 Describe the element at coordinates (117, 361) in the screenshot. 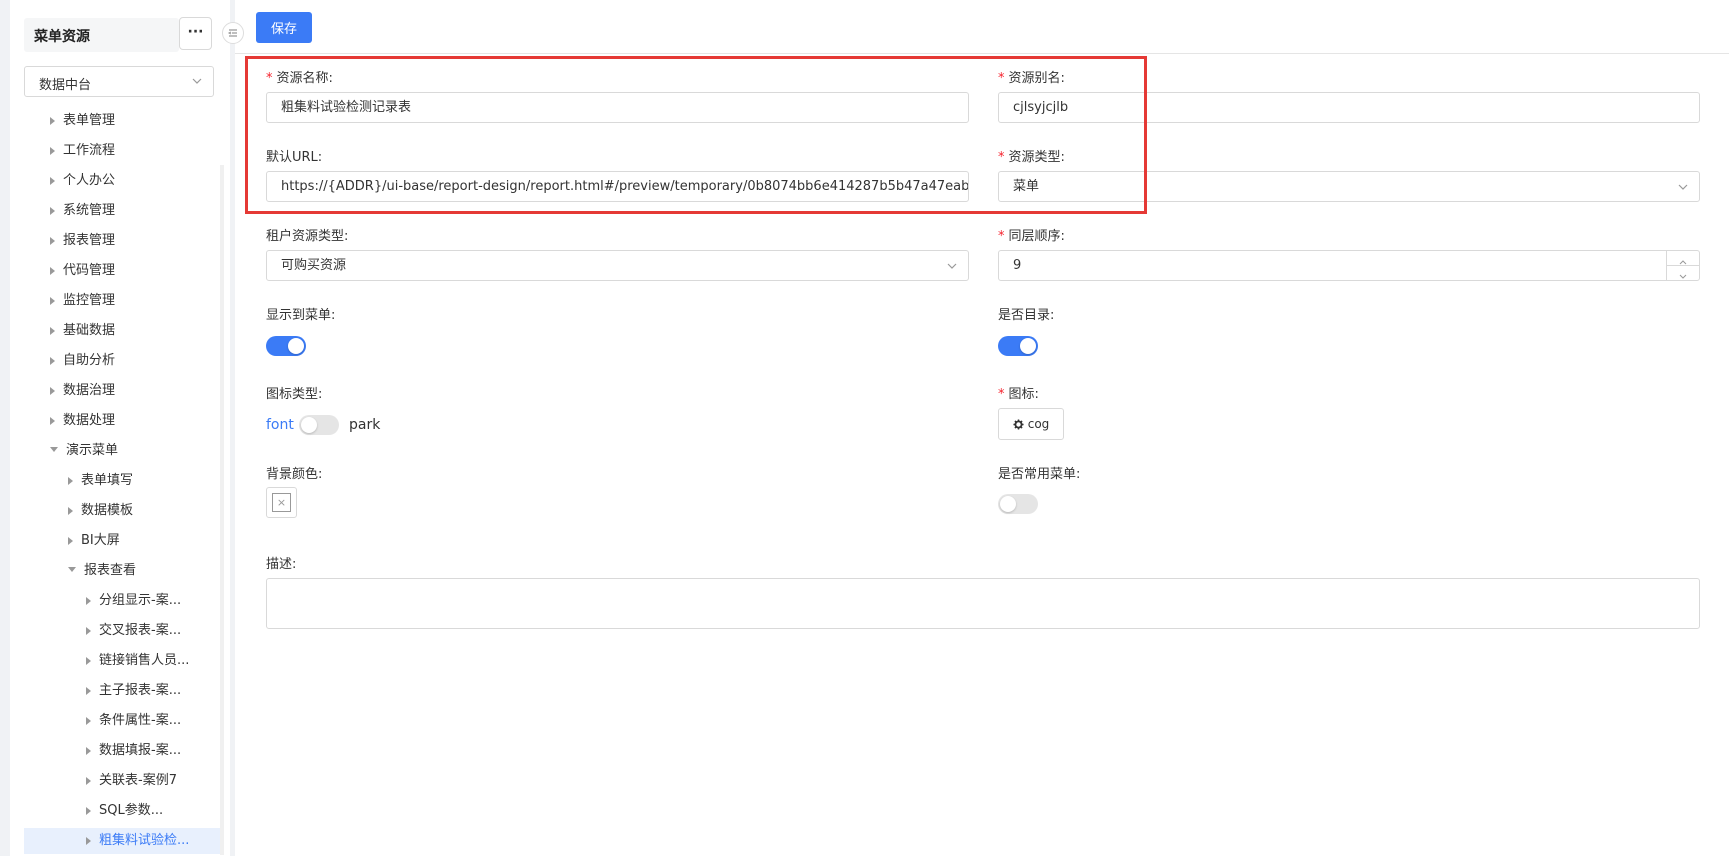

I see `sidebar-item: 自助分析` at that location.